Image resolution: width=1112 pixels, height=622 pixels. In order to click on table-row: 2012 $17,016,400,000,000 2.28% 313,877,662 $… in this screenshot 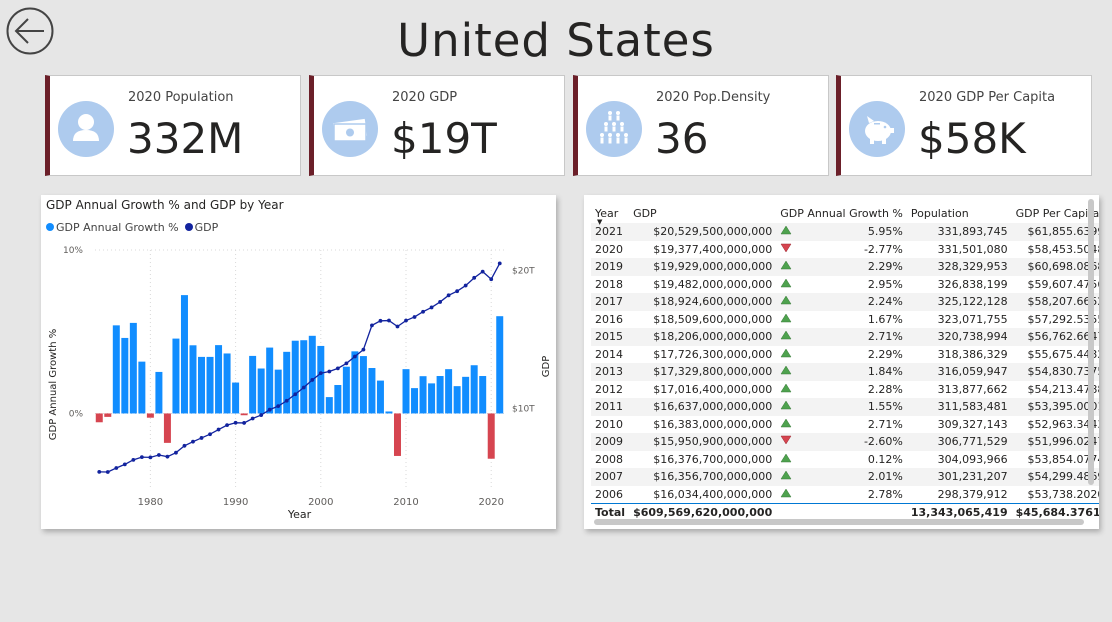, I will do `click(845, 390)`.